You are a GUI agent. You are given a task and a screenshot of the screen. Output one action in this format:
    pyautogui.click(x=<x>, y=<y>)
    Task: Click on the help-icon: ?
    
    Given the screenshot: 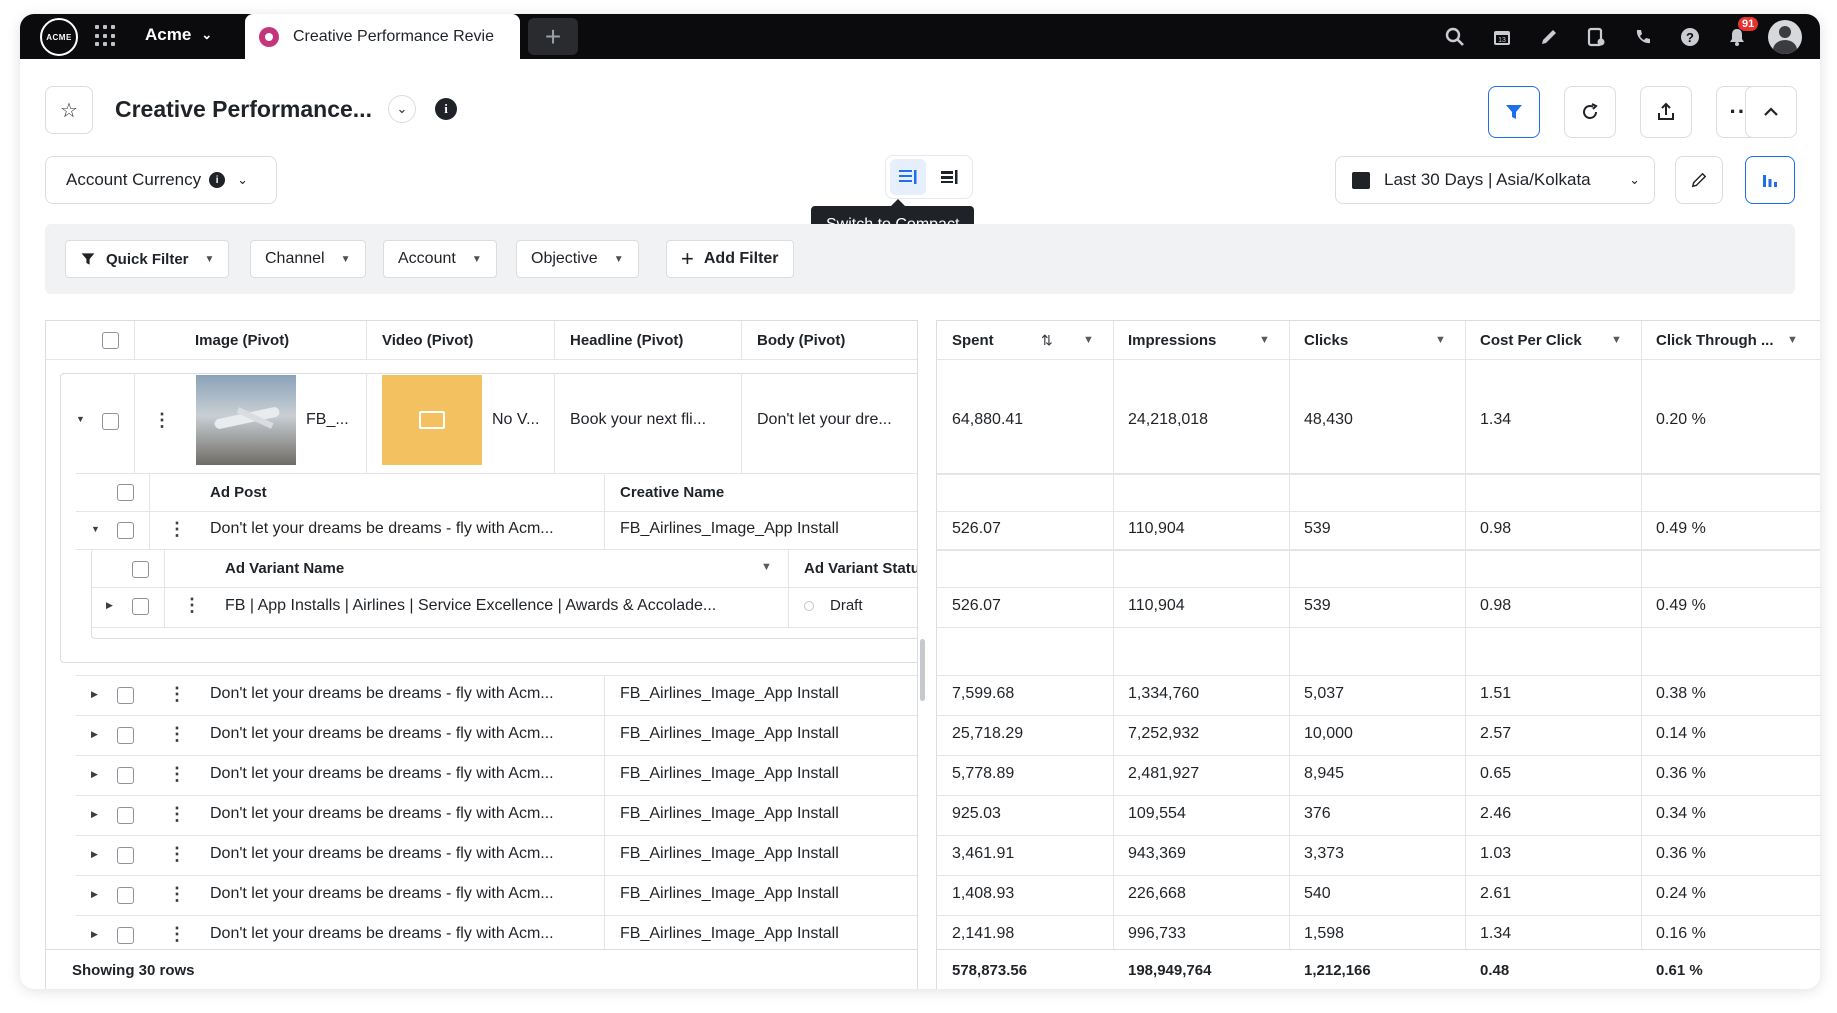 What is the action you would take?
    pyautogui.click(x=1689, y=36)
    